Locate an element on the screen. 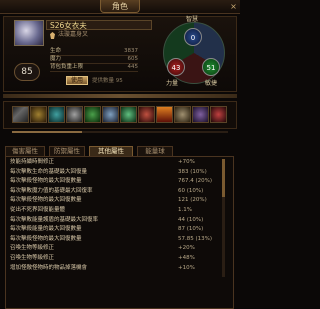 The image size is (320, 309). str-orb: 43 is located at coordinates (176, 67).